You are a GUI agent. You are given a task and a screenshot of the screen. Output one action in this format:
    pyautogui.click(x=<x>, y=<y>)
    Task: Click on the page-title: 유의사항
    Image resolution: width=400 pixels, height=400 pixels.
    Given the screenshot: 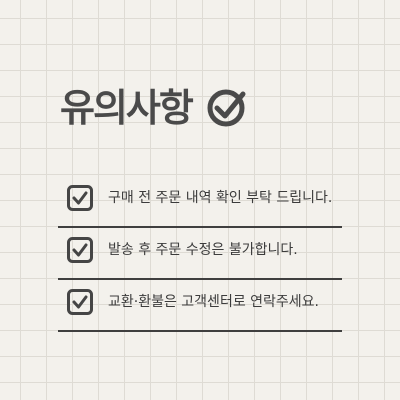 What is the action you would take?
    pyautogui.click(x=127, y=108)
    